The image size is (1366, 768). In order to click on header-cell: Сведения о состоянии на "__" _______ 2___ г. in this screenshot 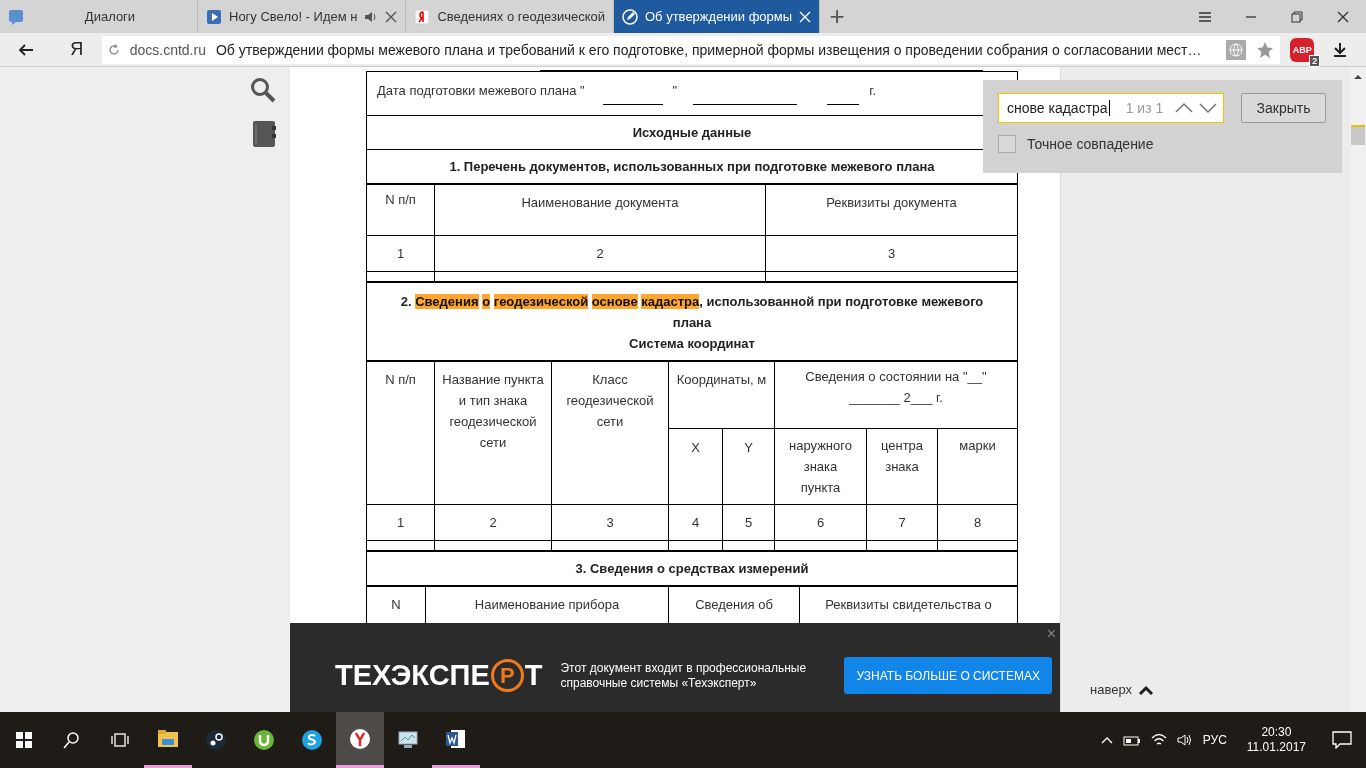, I will do `click(896, 395)`.